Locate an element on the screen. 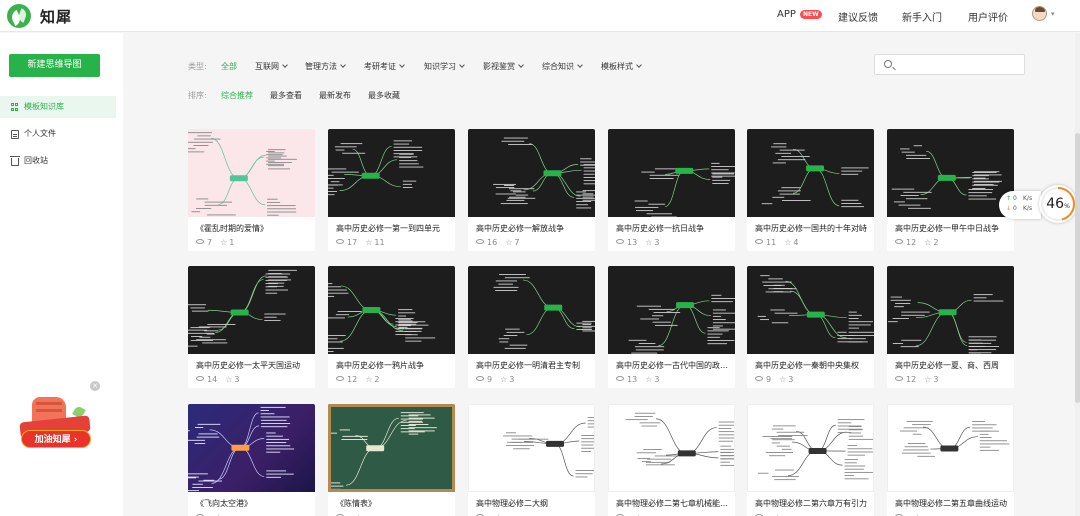  type-filter-all: 全部 is located at coordinates (229, 66).